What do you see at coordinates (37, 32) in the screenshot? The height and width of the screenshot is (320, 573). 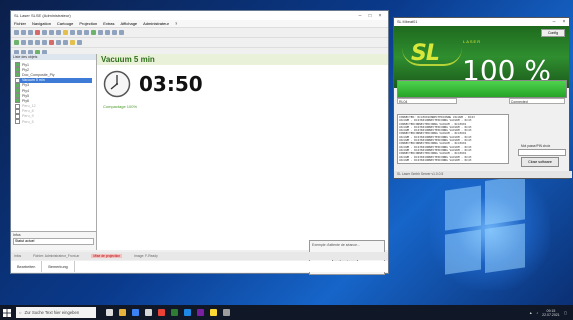 I see `delete-icon` at bounding box center [37, 32].